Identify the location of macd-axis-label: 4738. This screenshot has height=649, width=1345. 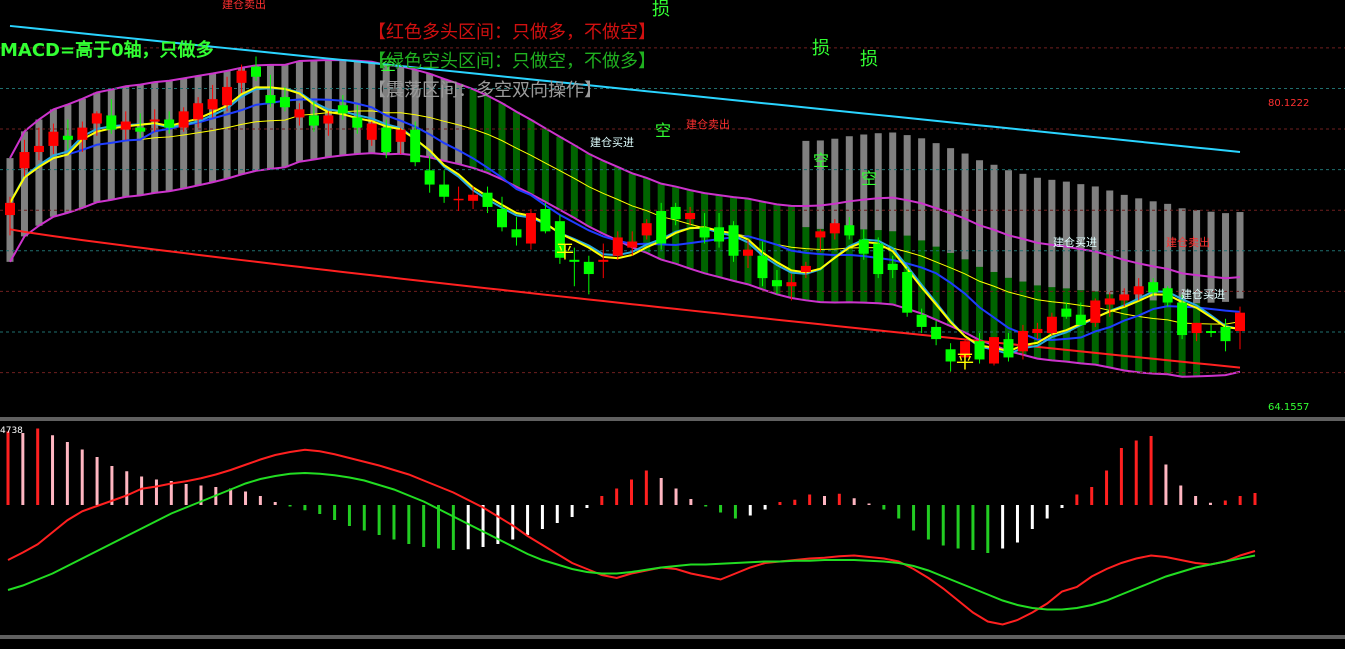
(11, 431).